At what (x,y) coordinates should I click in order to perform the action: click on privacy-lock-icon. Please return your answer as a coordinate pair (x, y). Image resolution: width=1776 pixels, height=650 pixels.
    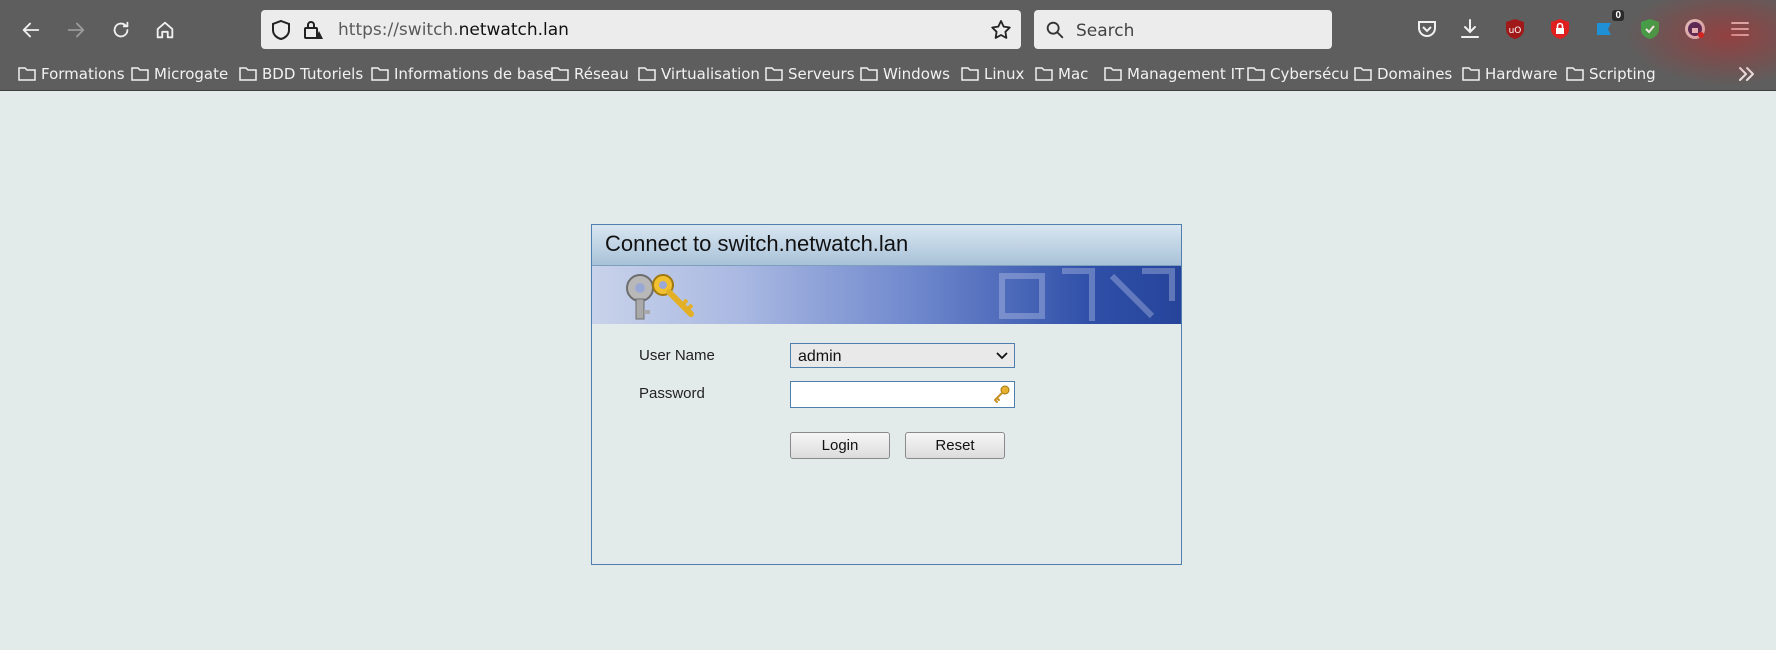
    Looking at the image, I should click on (1695, 29).